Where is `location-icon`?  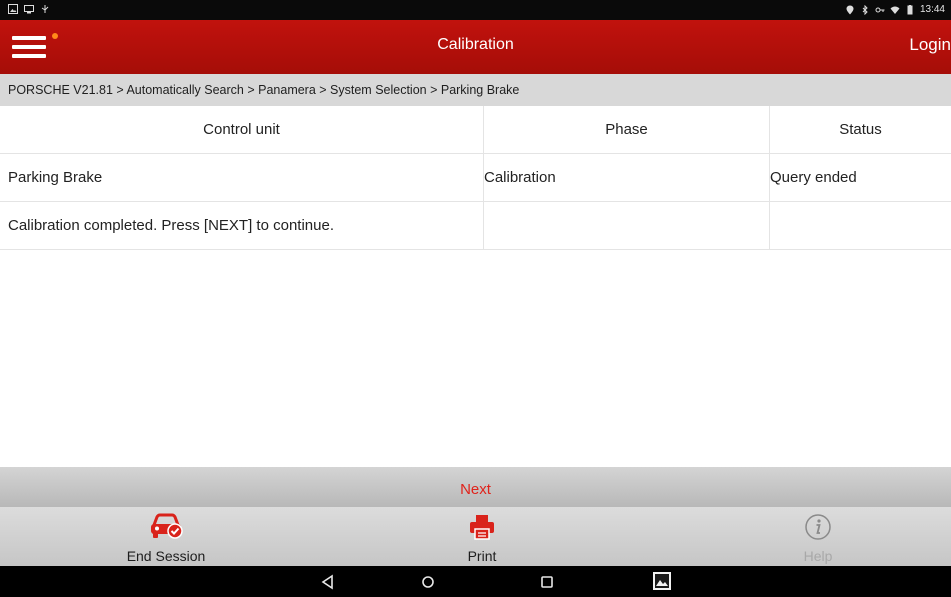 location-icon is located at coordinates (850, 10).